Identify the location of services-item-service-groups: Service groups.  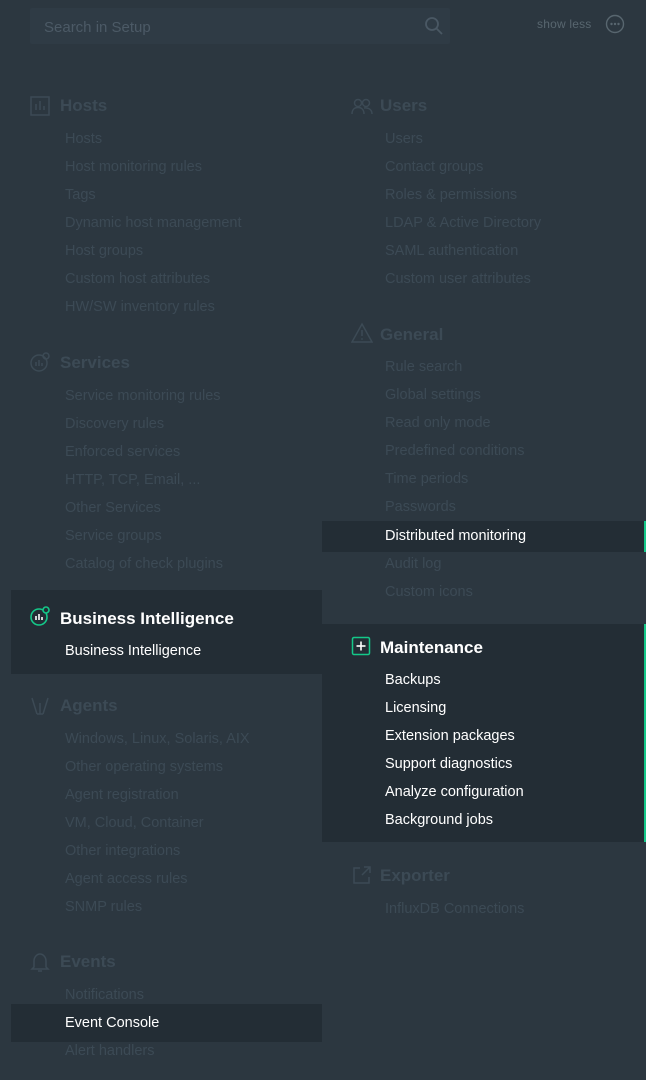
(113, 536).